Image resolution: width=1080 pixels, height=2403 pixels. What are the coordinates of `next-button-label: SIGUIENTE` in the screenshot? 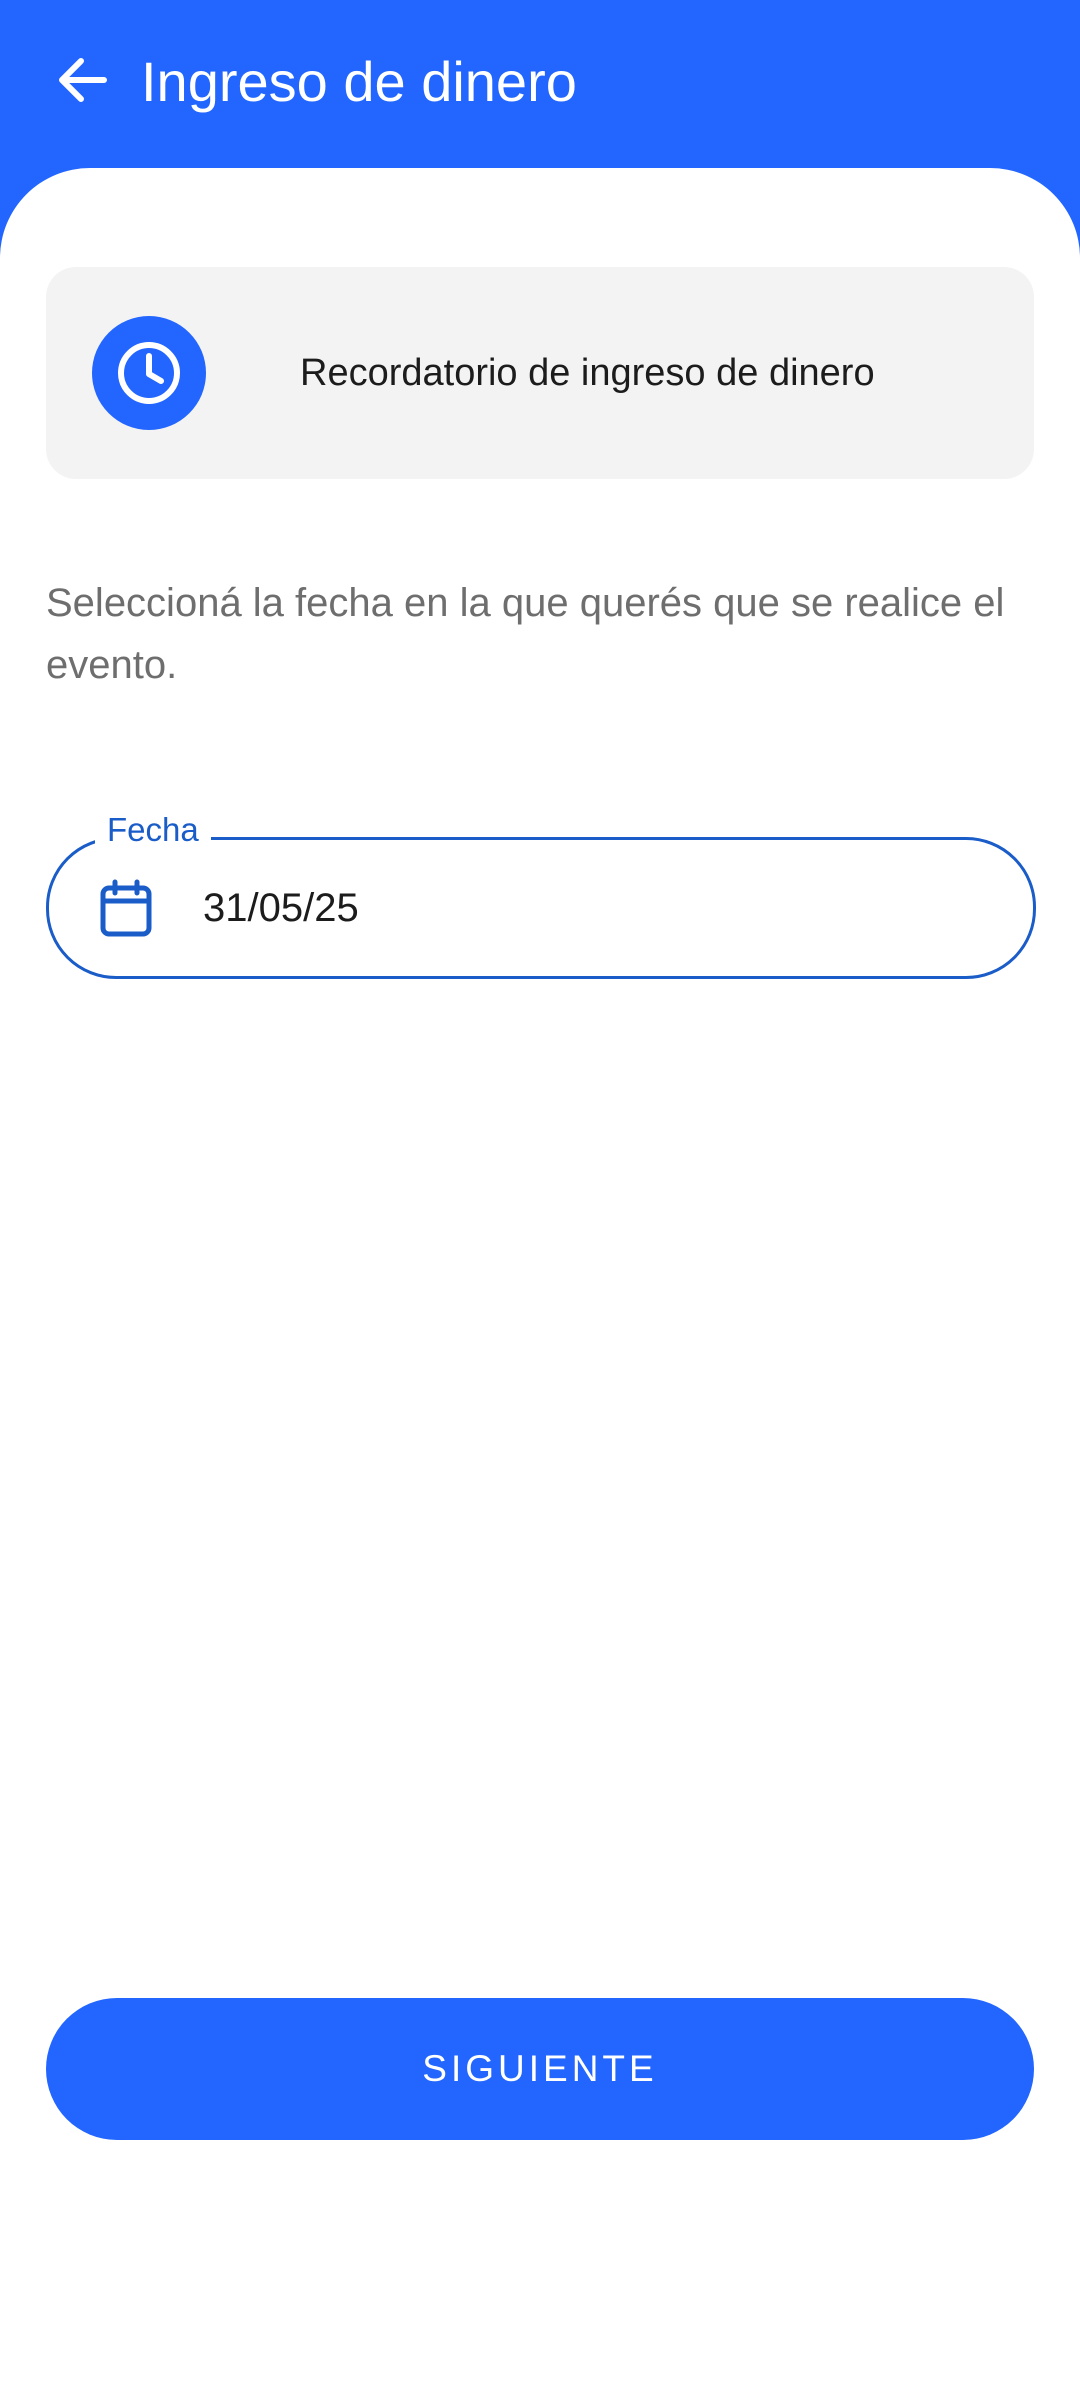 It's located at (540, 2068).